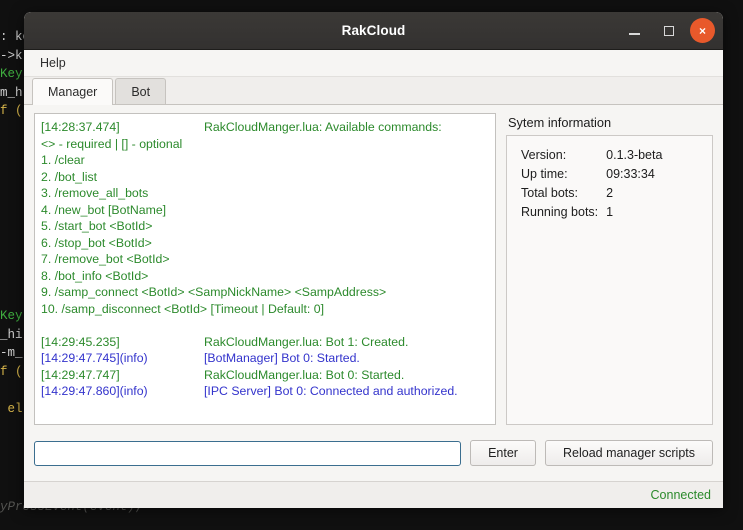  I want to click on tab-bot: Bot, so click(141, 91).